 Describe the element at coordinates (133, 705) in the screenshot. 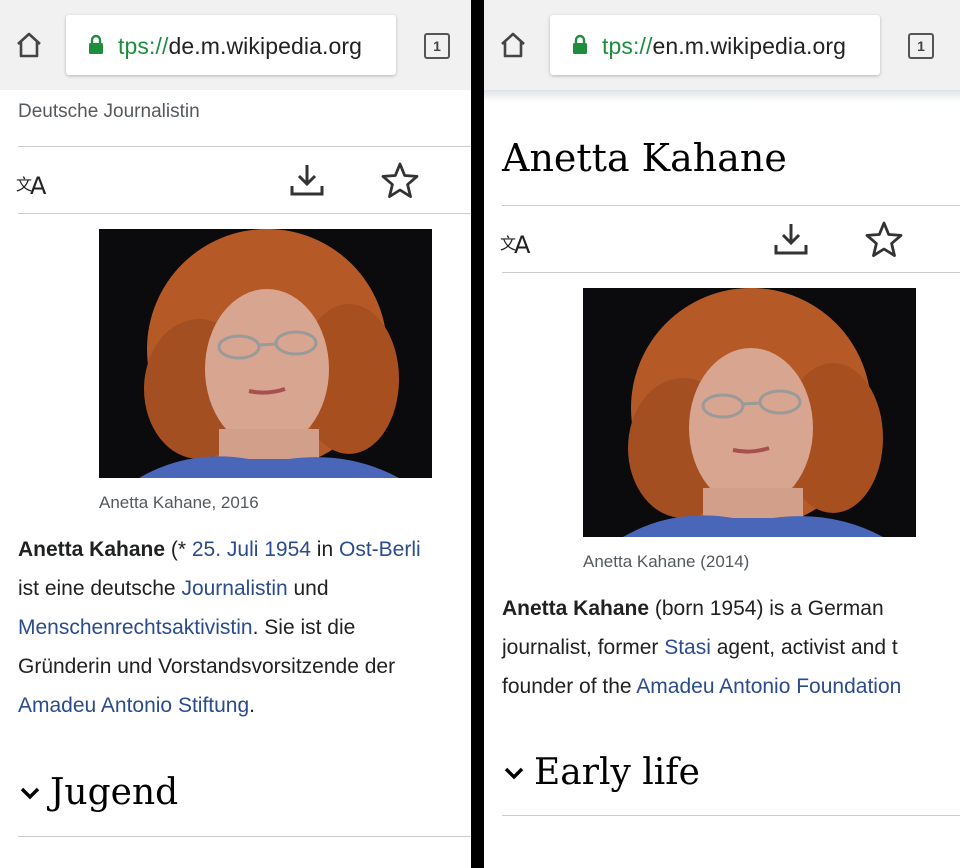

I see `link-amadeu-antonio: Amadeu Antonio Stiftung` at that location.